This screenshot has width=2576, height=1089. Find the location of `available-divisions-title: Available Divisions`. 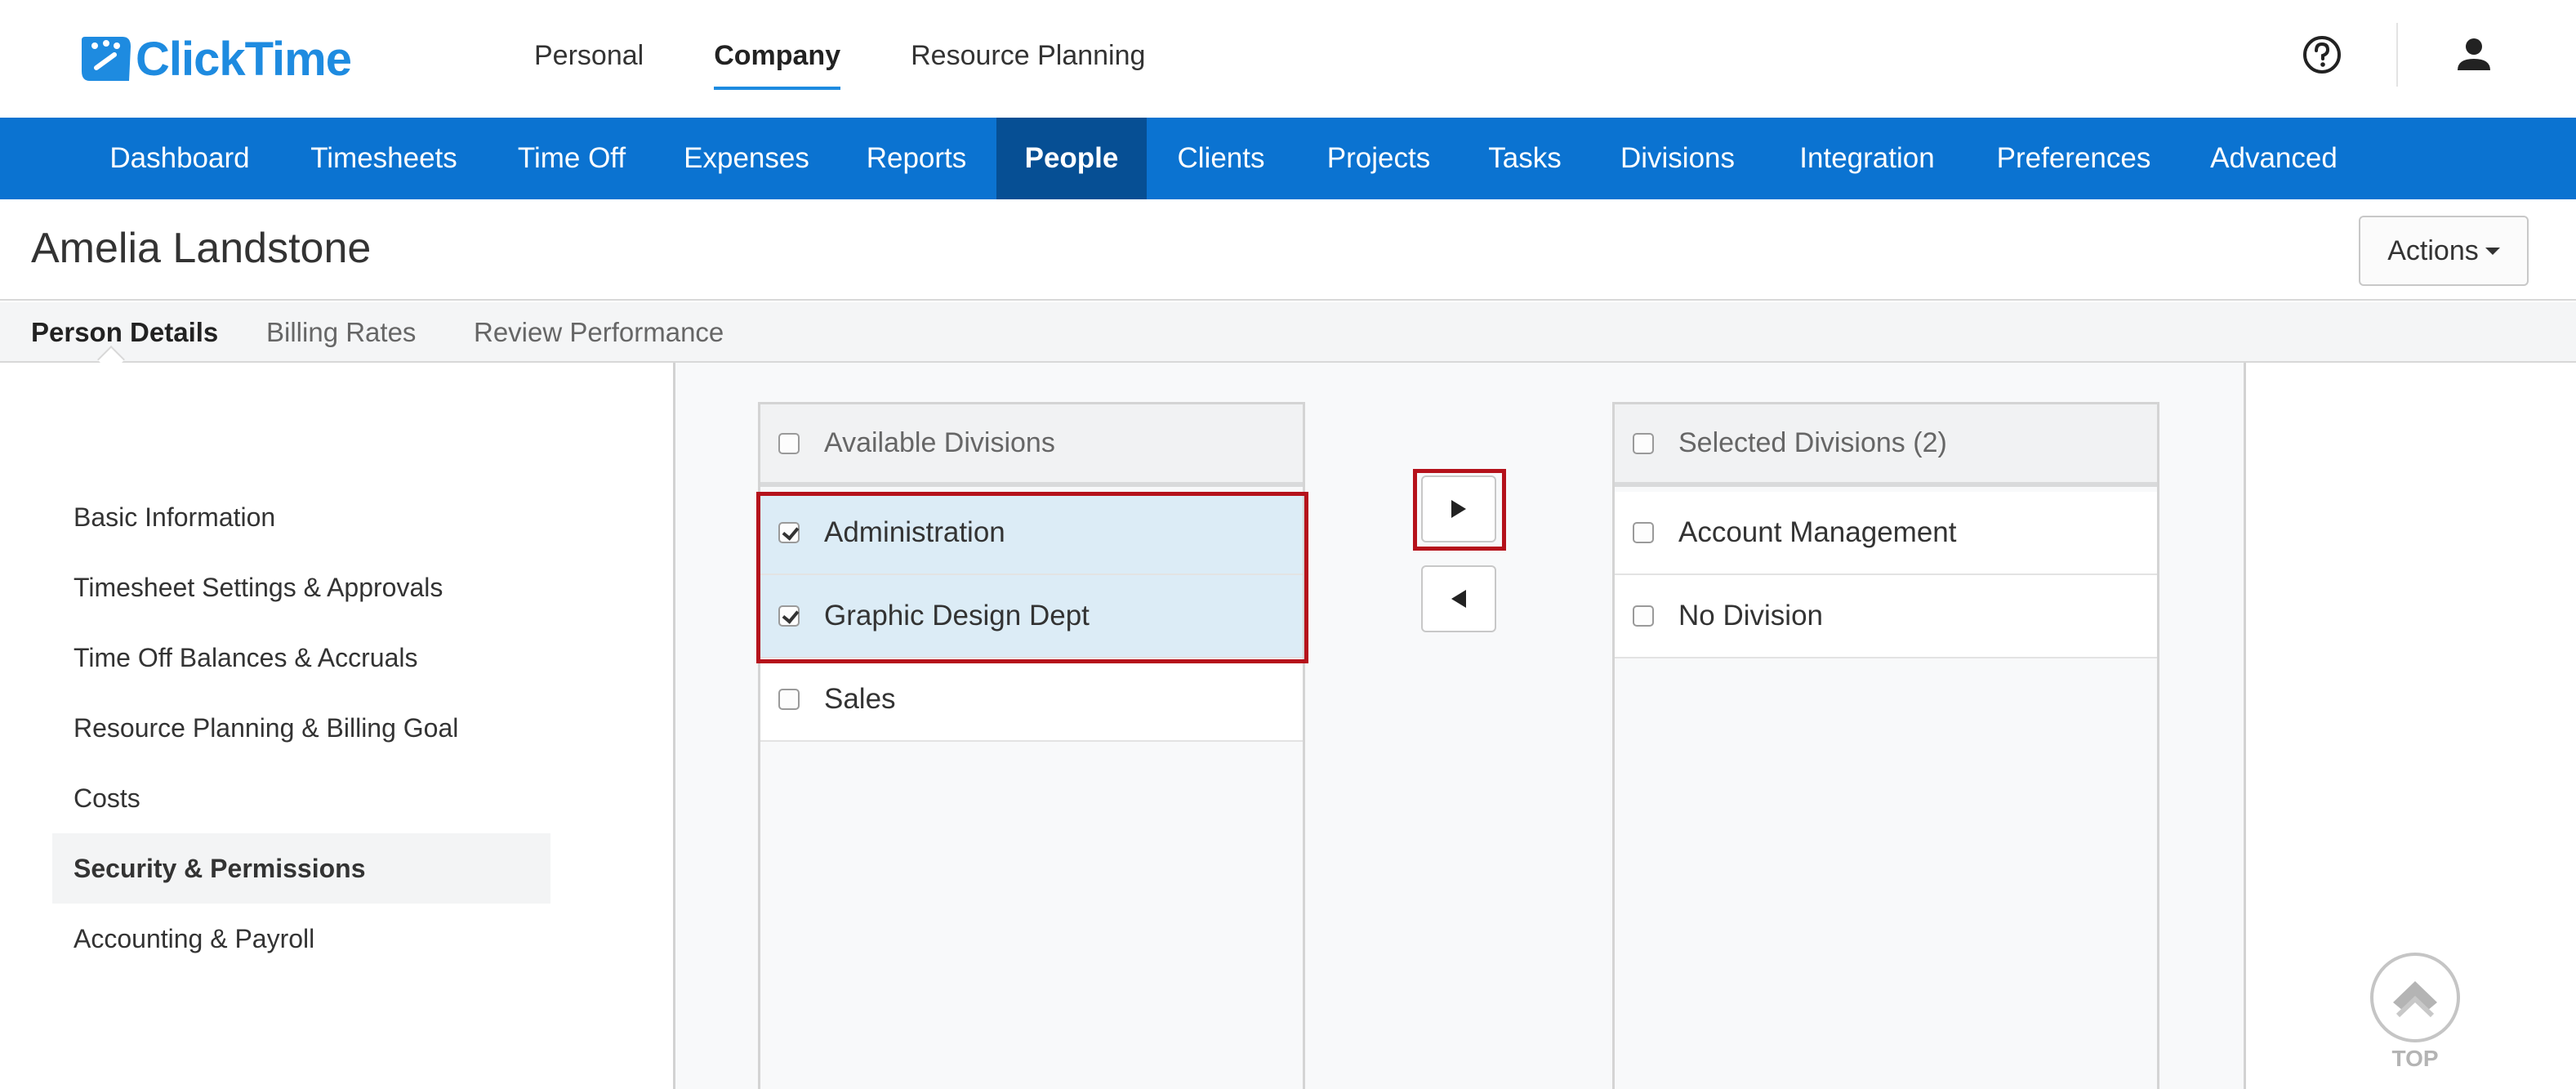

available-divisions-title: Available Divisions is located at coordinates (939, 442).